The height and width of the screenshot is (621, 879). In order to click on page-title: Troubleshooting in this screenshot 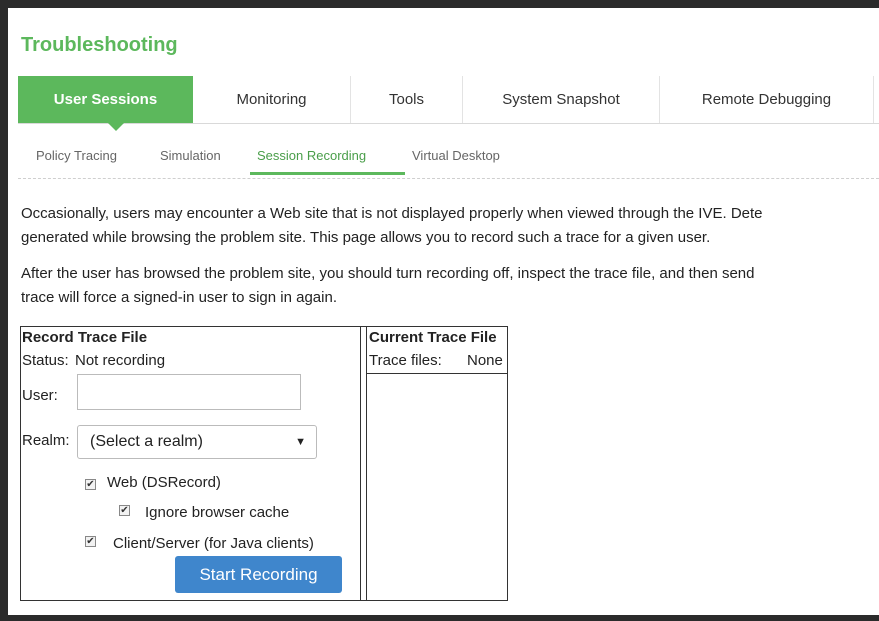, I will do `click(99, 45)`.